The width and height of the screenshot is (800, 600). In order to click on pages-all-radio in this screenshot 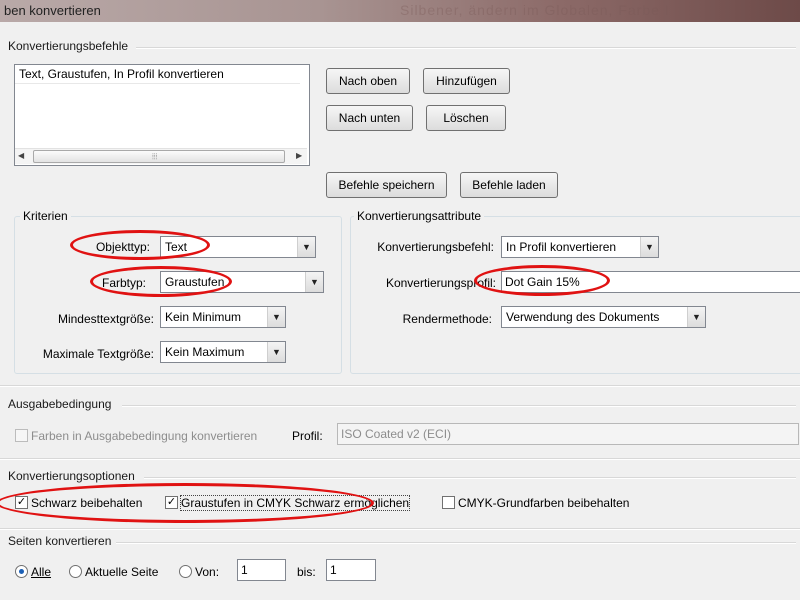, I will do `click(21, 571)`.